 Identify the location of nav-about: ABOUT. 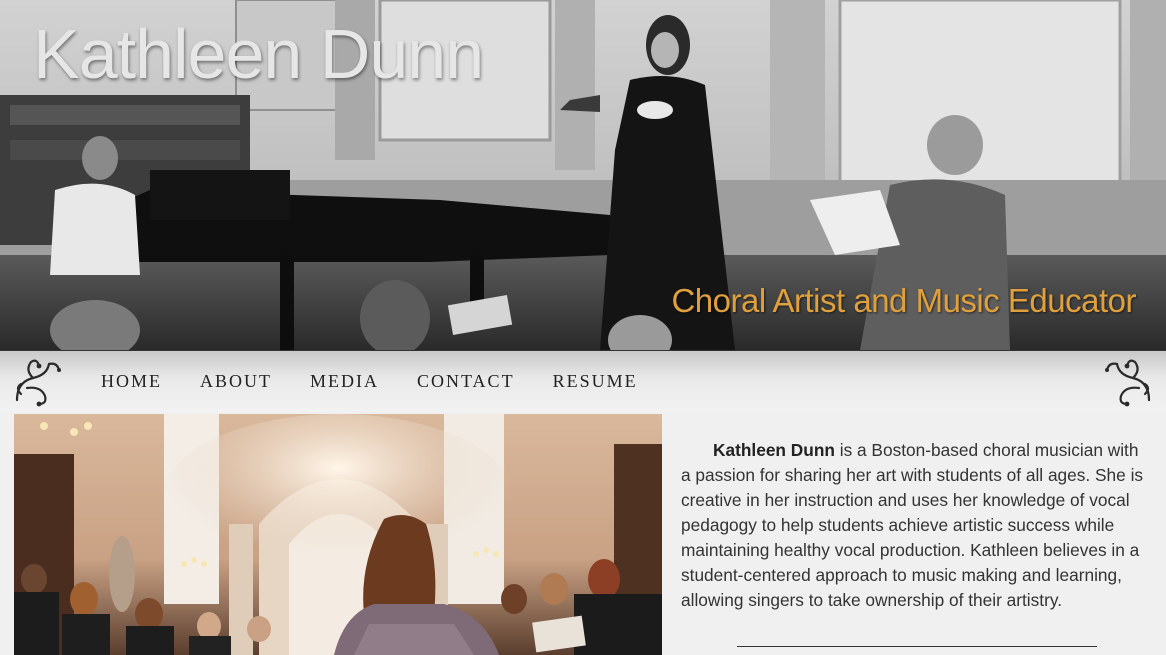
(236, 381).